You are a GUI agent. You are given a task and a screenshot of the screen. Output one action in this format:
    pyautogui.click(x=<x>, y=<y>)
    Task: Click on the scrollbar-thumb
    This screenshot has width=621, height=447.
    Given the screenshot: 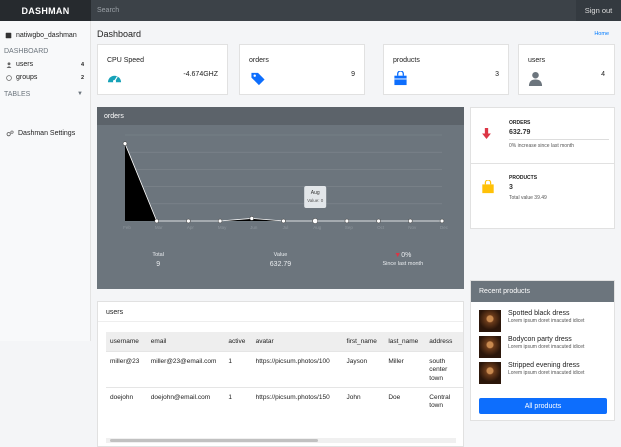 What is the action you would take?
    pyautogui.click(x=214, y=440)
    